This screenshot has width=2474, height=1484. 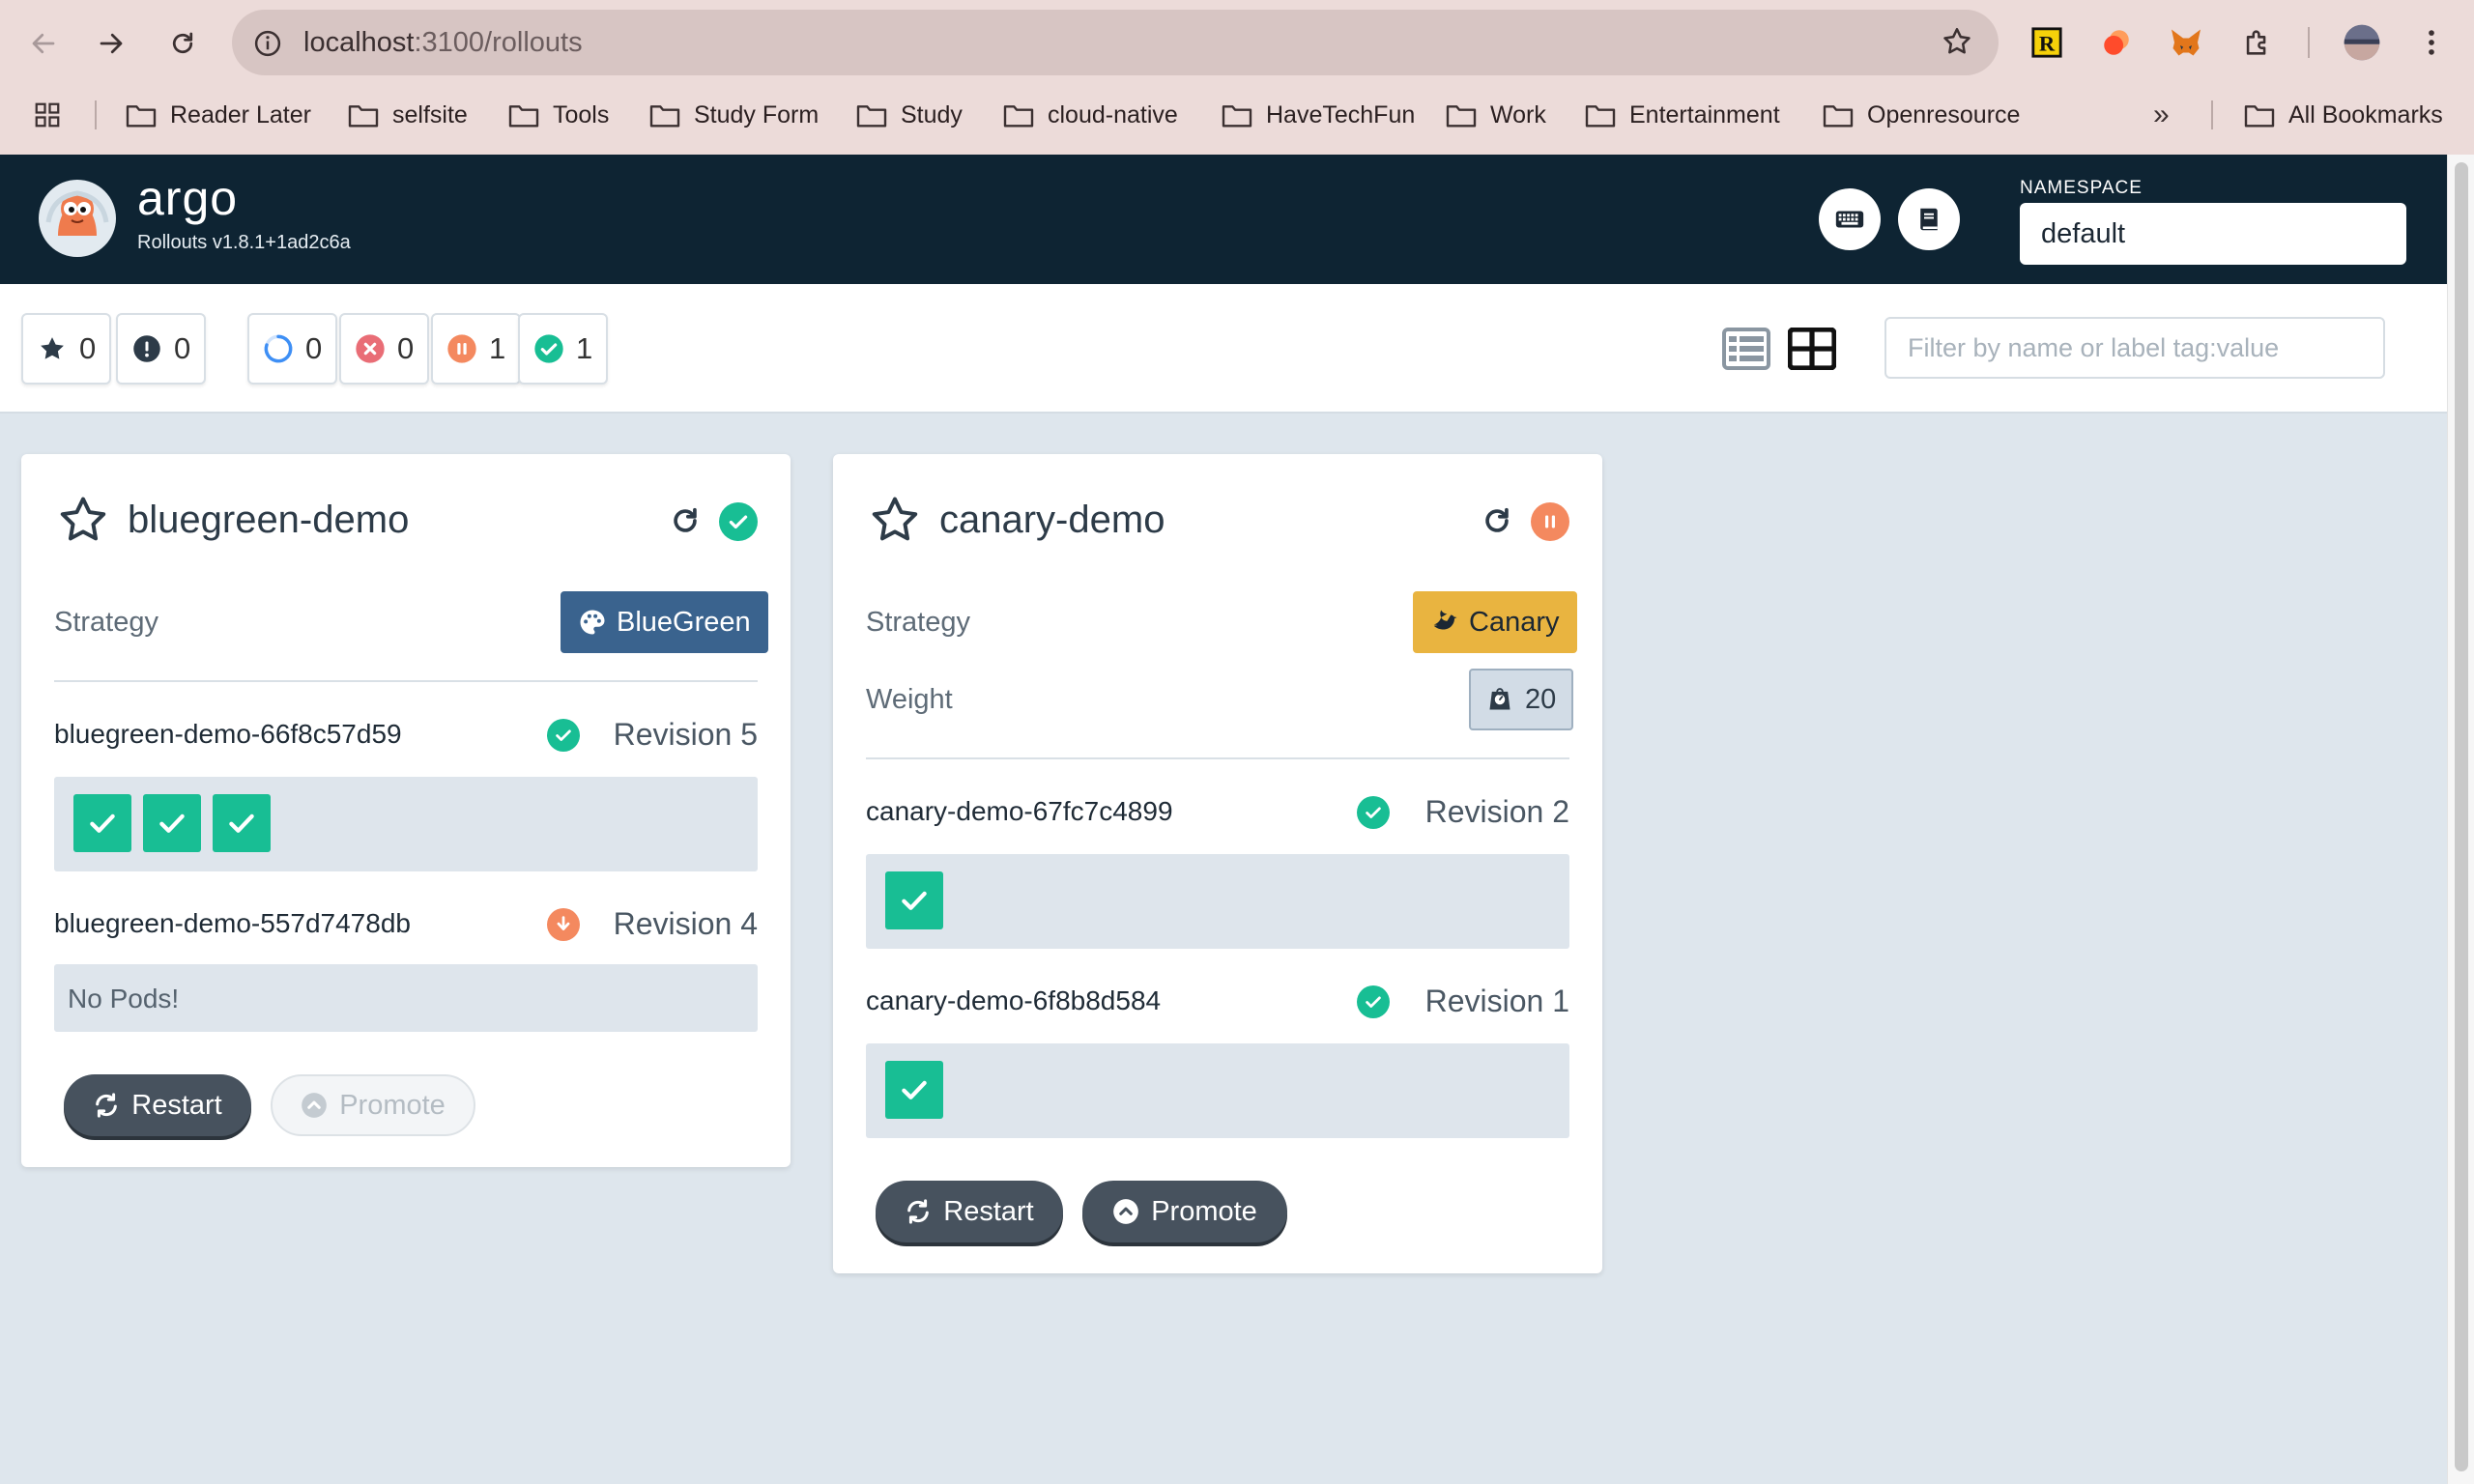 I want to click on bookmark-item: cloud-native, so click(x=1090, y=115).